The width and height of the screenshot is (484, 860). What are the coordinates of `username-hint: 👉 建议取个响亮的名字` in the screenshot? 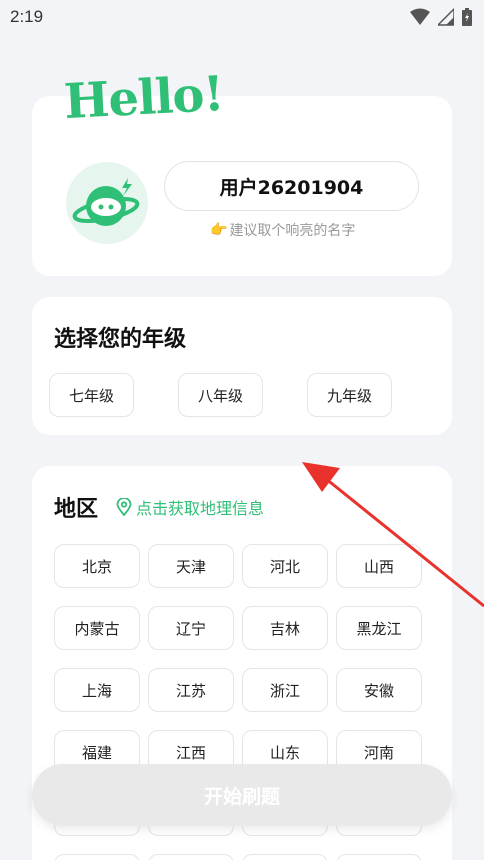 It's located at (282, 230).